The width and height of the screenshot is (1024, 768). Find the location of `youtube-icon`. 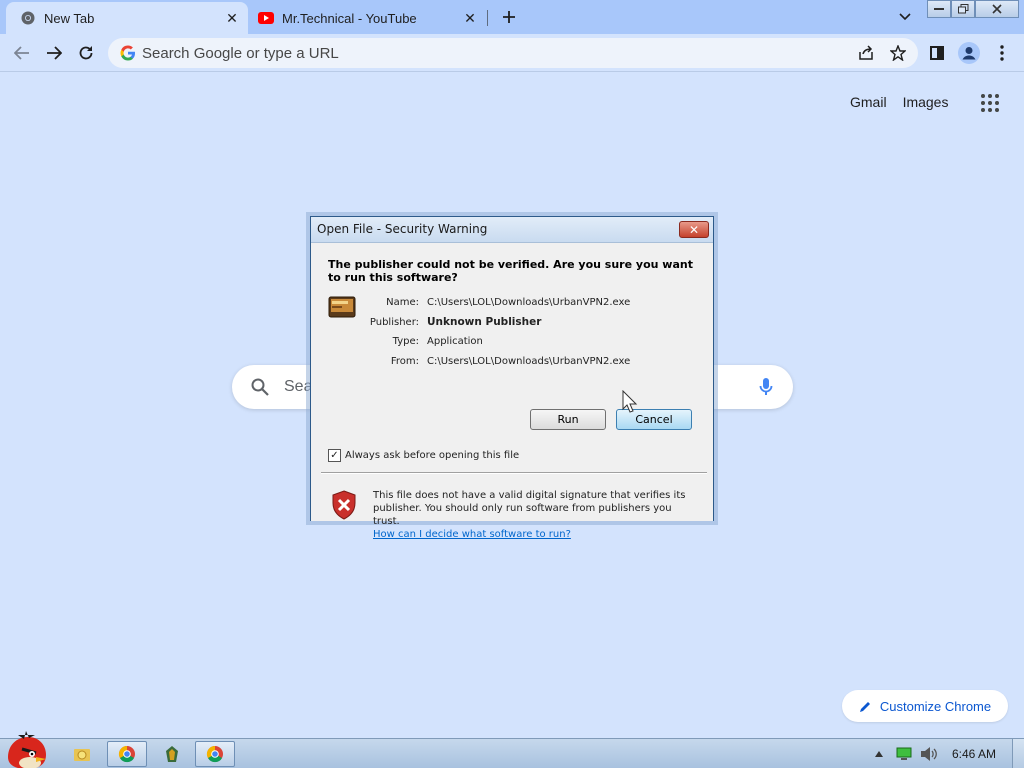

youtube-icon is located at coordinates (266, 18).